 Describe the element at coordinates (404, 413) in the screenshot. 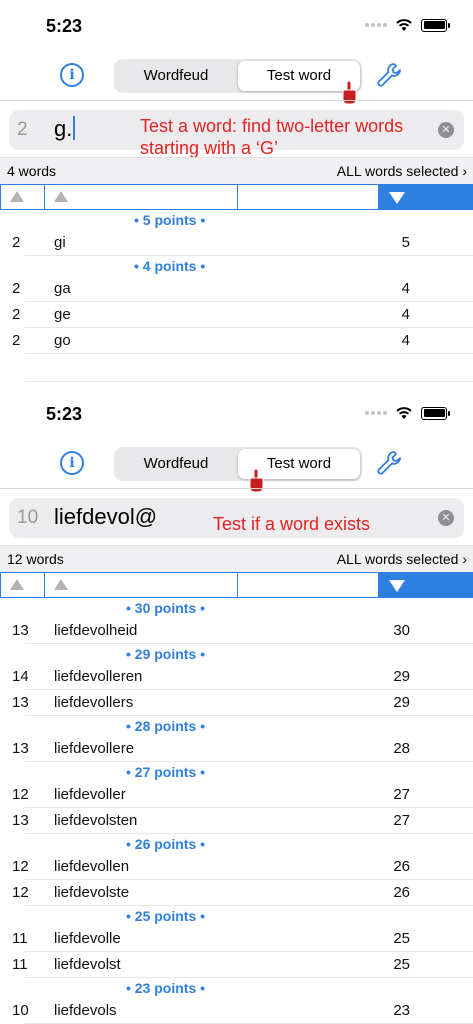

I see `wifi-icon` at that location.